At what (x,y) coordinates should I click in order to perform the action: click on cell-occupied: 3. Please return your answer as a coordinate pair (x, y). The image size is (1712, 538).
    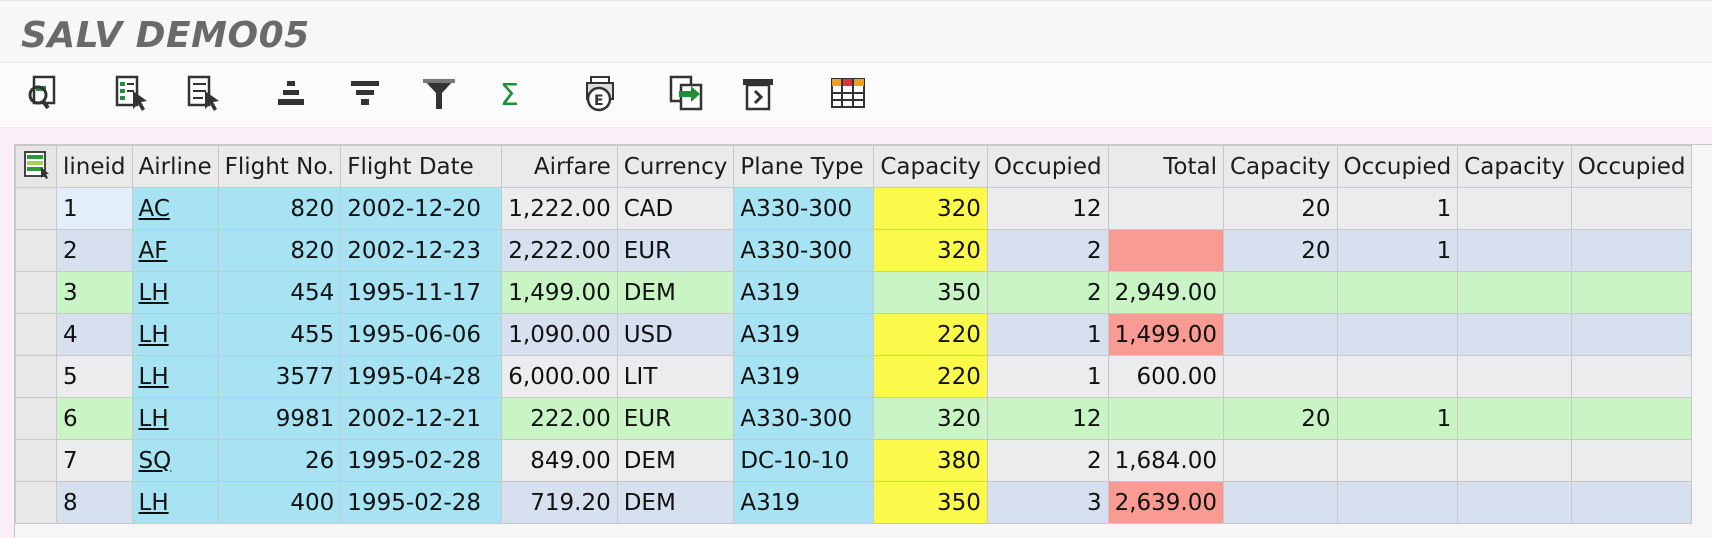
    Looking at the image, I should click on (1047, 502).